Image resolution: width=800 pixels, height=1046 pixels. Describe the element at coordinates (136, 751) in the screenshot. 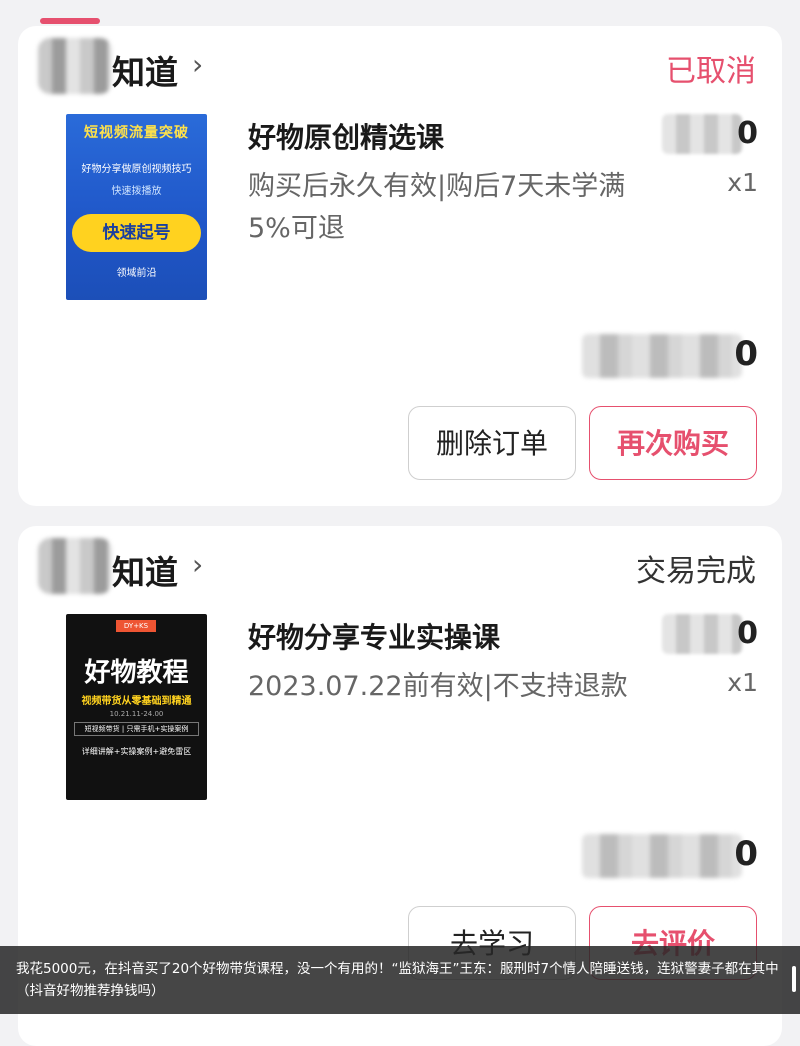

I see `thumb-footer: 详细讲解+实操案例+避免雷区` at that location.